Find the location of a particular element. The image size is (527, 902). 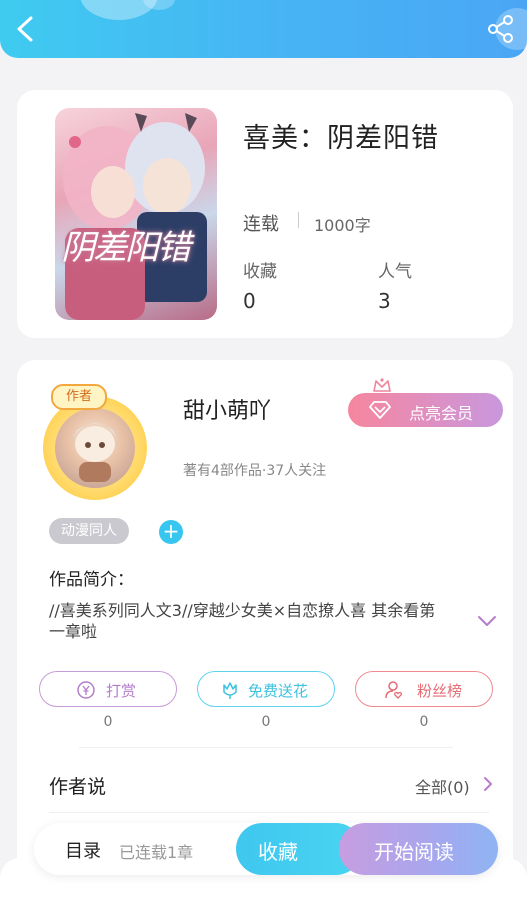

toc-button: 目录 is located at coordinates (83, 850).